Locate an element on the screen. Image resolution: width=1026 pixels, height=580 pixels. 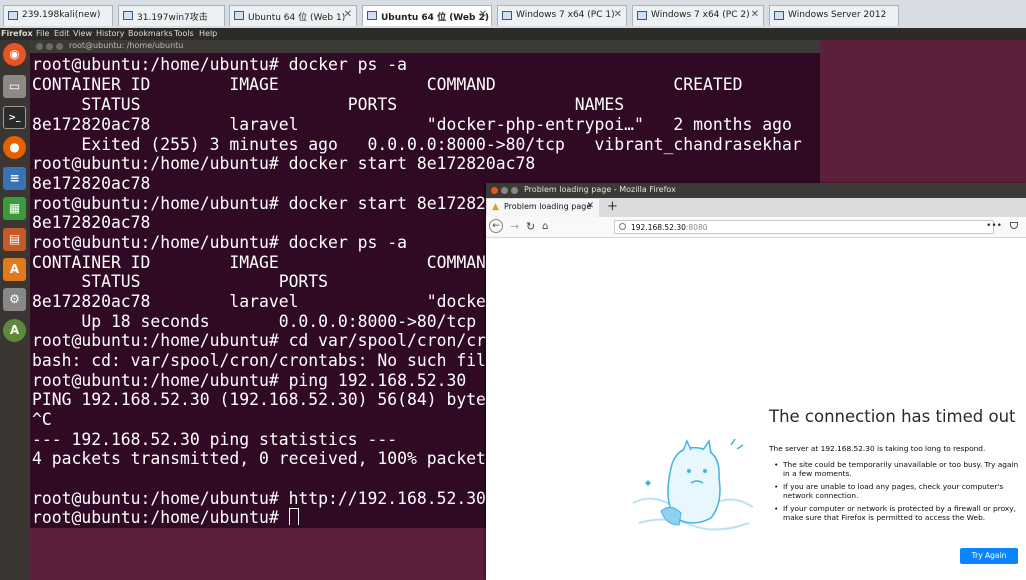
firefox-icon: ● is located at coordinates (14, 147).